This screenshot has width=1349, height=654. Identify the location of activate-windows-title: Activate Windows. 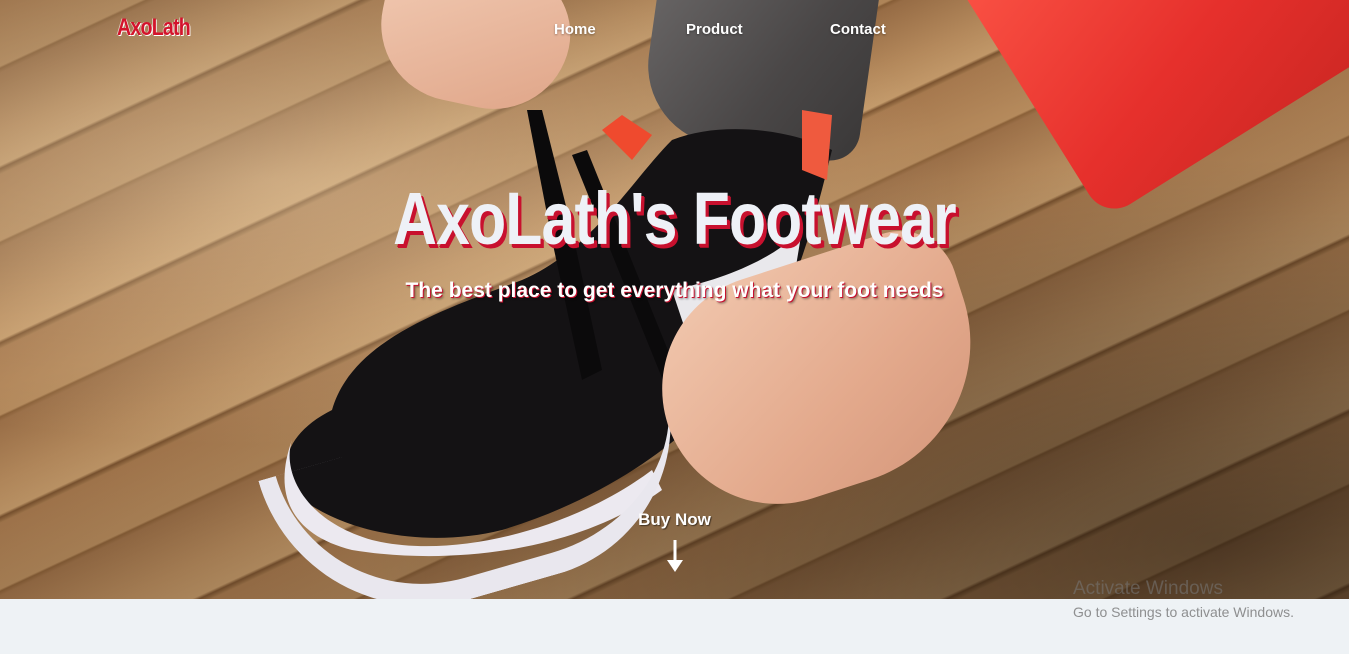
(1148, 588).